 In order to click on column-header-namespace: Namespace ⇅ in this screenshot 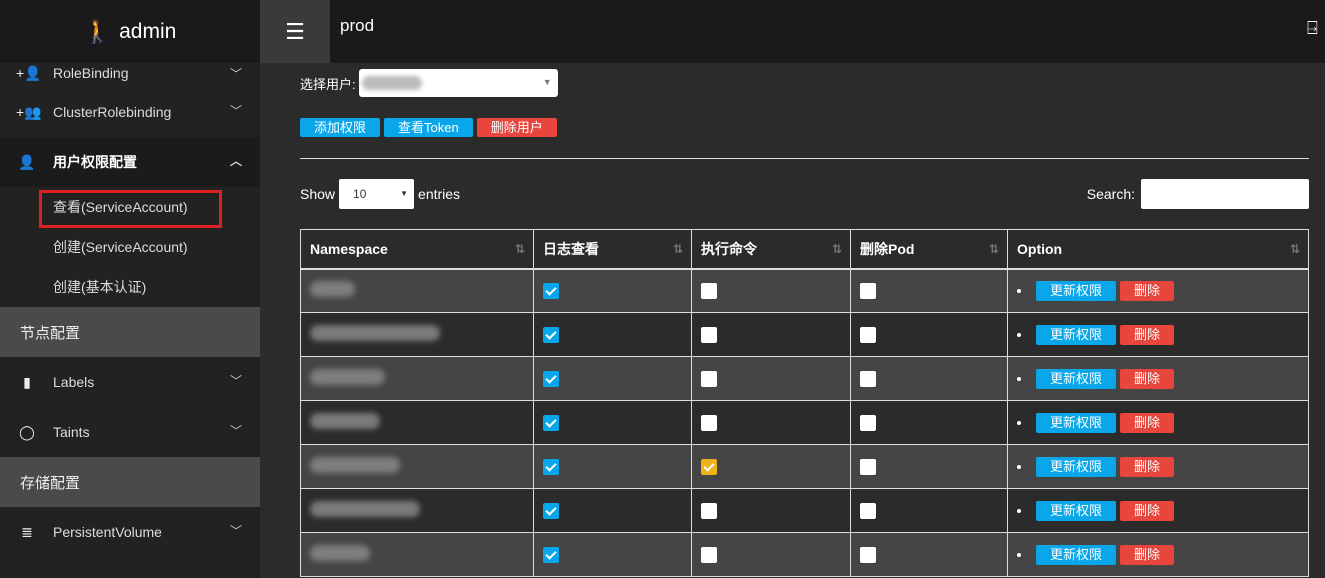, I will do `click(417, 249)`.